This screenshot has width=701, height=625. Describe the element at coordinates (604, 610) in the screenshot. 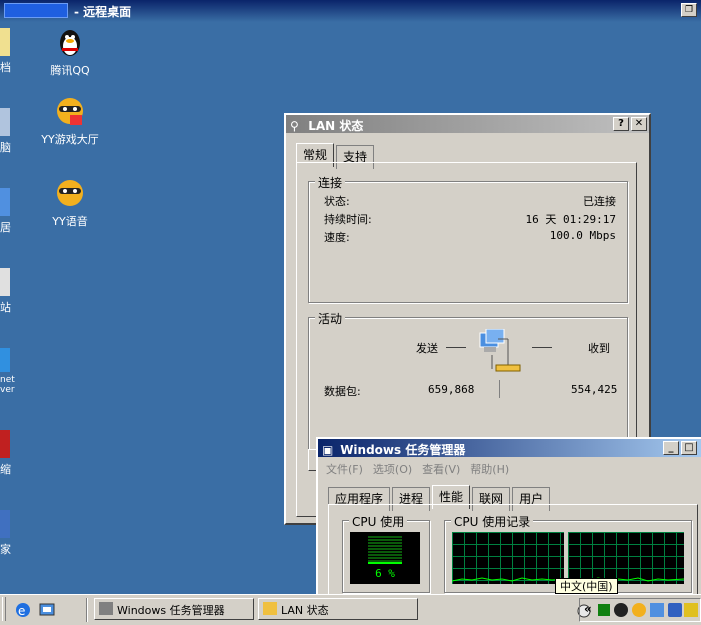

I see `tray-icon-green` at that location.